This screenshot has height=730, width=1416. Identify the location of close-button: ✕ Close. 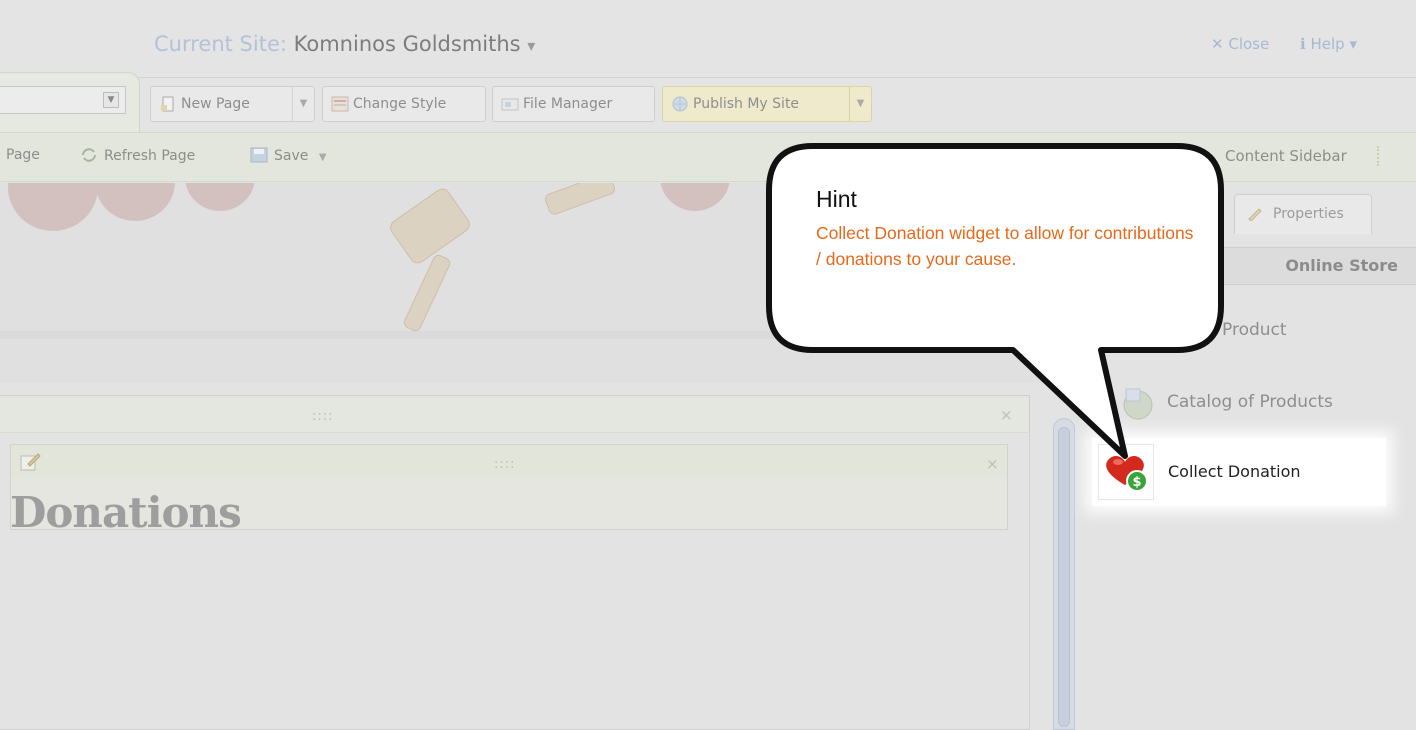
(1240, 44).